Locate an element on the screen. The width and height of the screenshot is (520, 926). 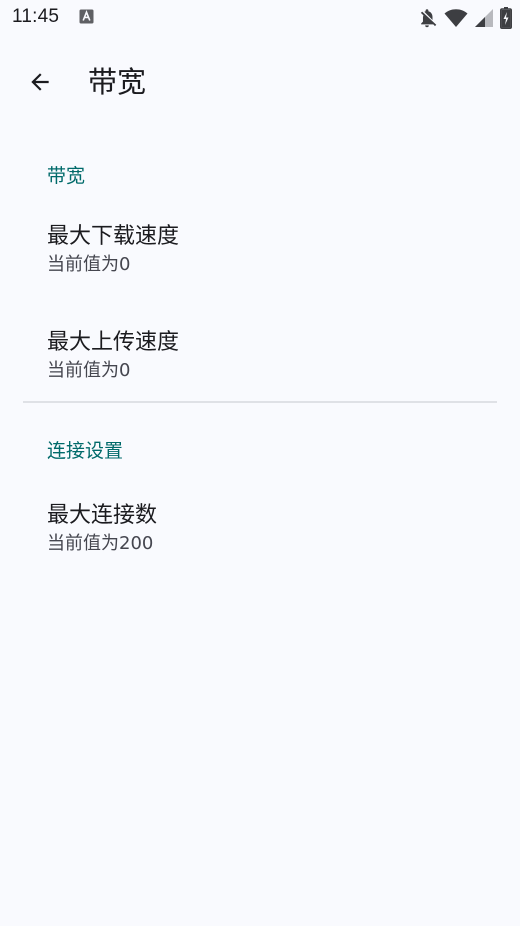
section-divider is located at coordinates (260, 402).